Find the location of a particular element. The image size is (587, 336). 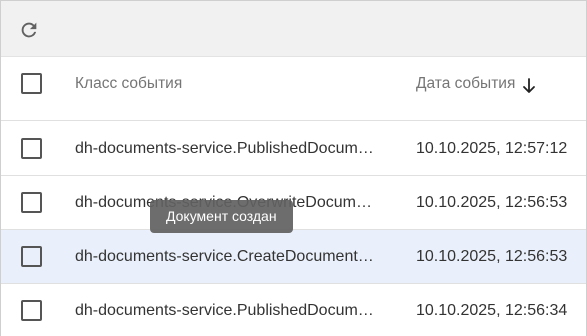

column-header-event-date: Дата события is located at coordinates (465, 84).